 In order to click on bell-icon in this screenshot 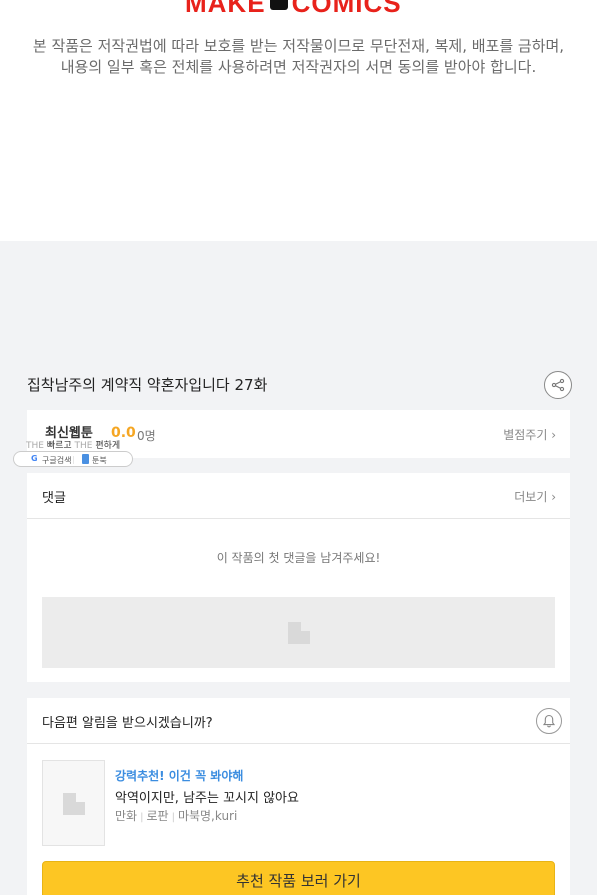, I will do `click(549, 721)`.